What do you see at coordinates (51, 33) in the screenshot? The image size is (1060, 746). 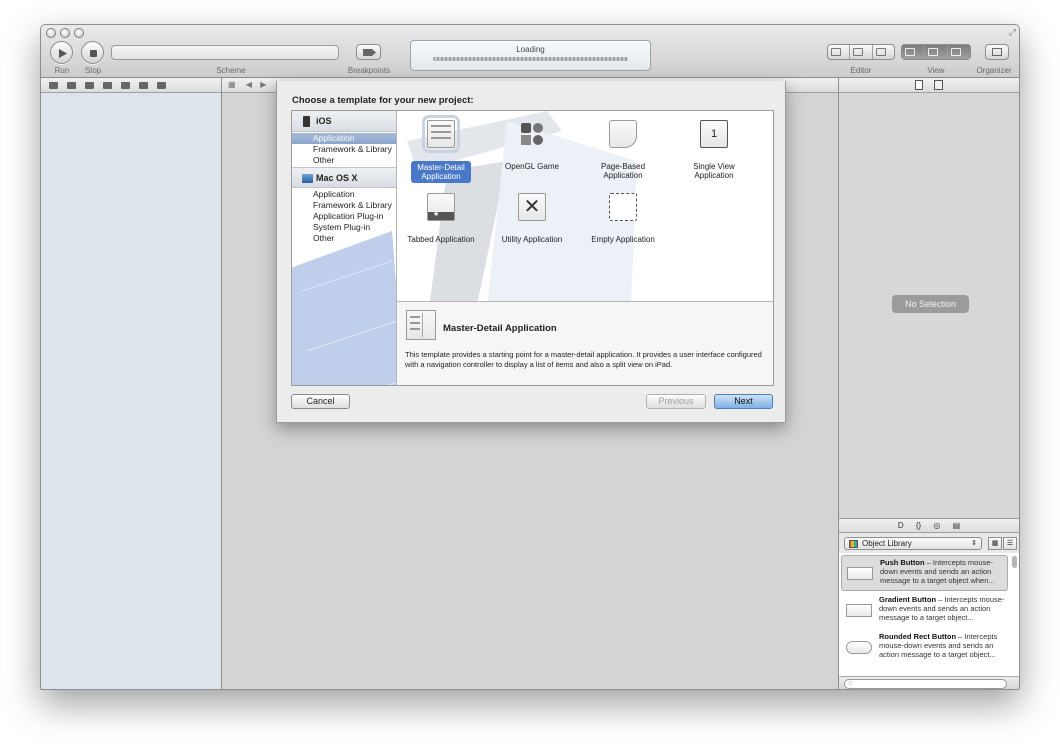 I see `close-window-button` at bounding box center [51, 33].